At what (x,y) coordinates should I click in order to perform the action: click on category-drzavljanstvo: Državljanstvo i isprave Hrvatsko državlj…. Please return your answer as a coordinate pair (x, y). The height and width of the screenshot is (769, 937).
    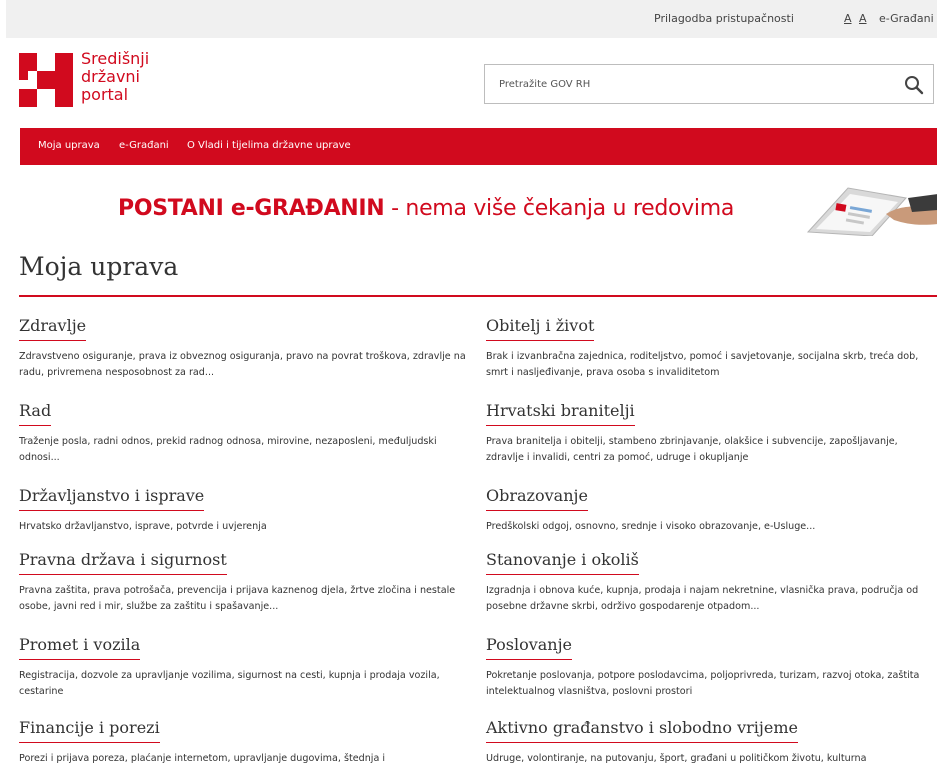
    Looking at the image, I should click on (244, 510).